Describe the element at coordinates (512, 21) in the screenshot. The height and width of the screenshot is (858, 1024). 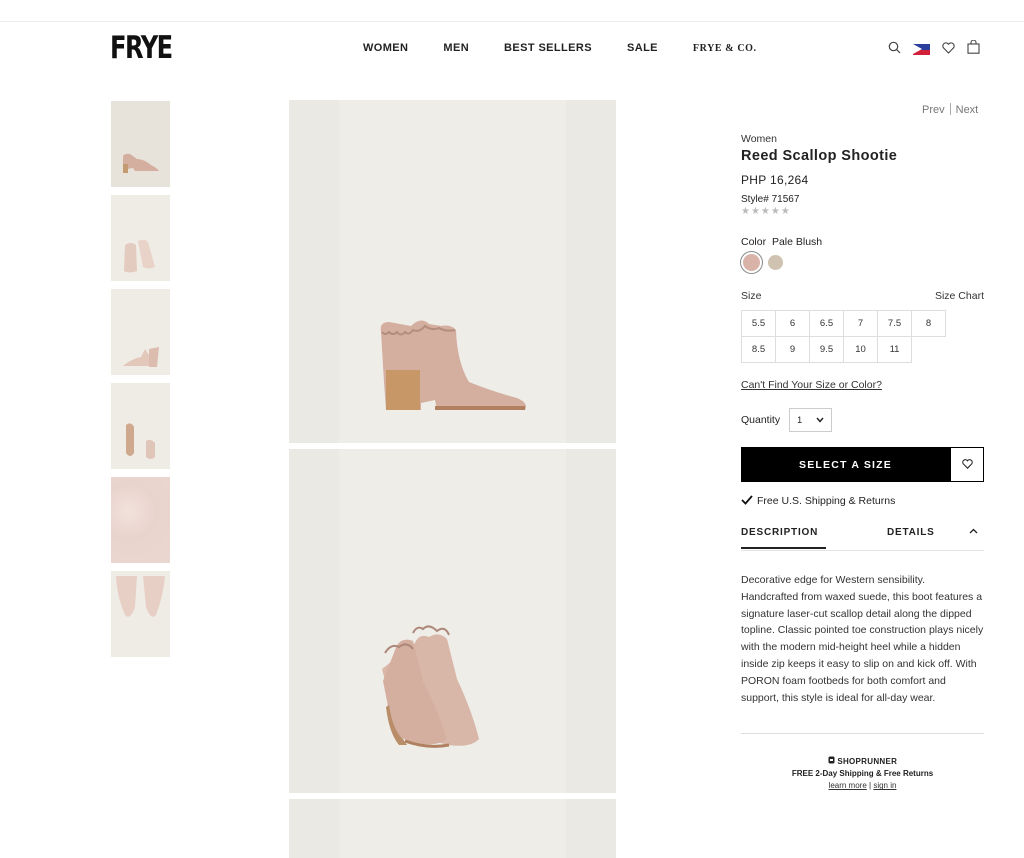
I see `top-divider` at that location.